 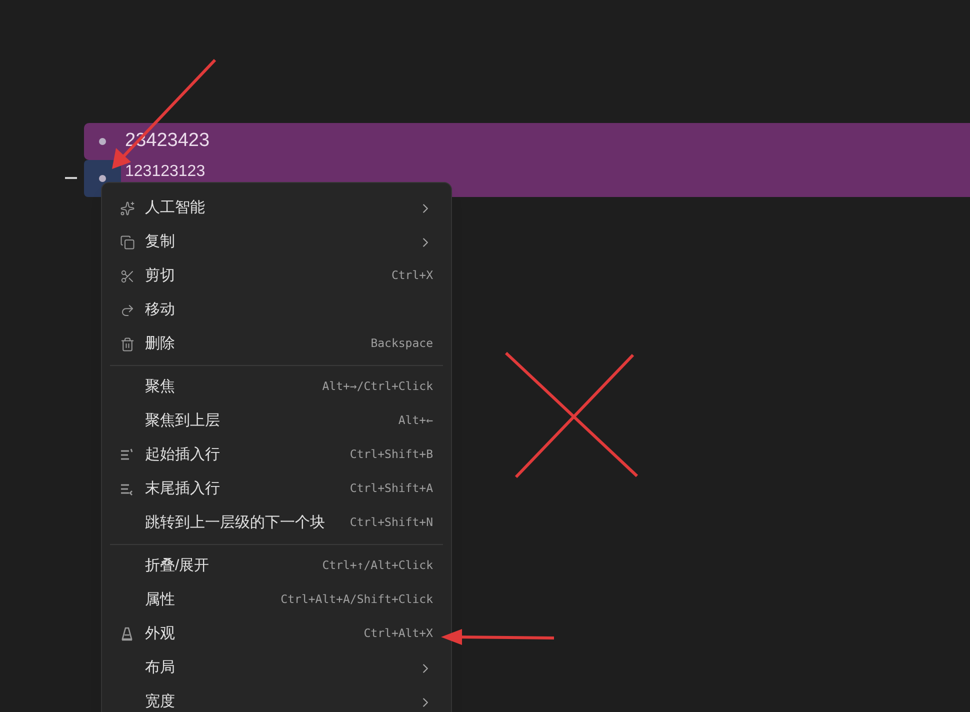 I want to click on sparkles-icon, so click(x=127, y=208).